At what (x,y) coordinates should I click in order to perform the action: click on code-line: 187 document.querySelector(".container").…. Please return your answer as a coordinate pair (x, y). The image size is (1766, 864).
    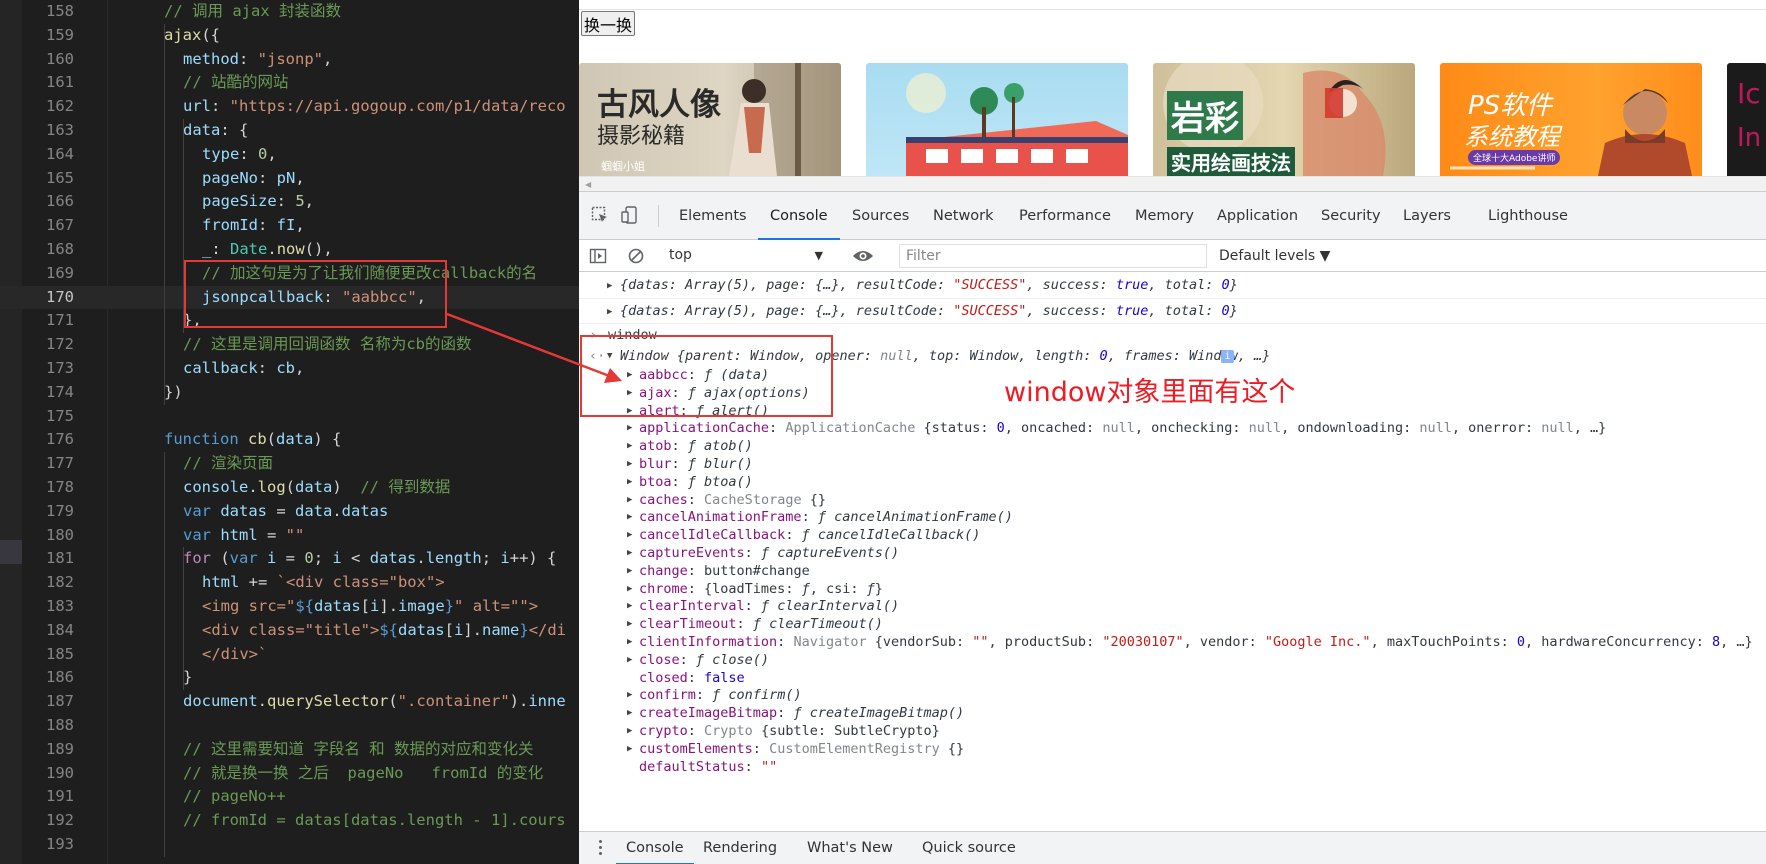
    Looking at the image, I should click on (289, 702).